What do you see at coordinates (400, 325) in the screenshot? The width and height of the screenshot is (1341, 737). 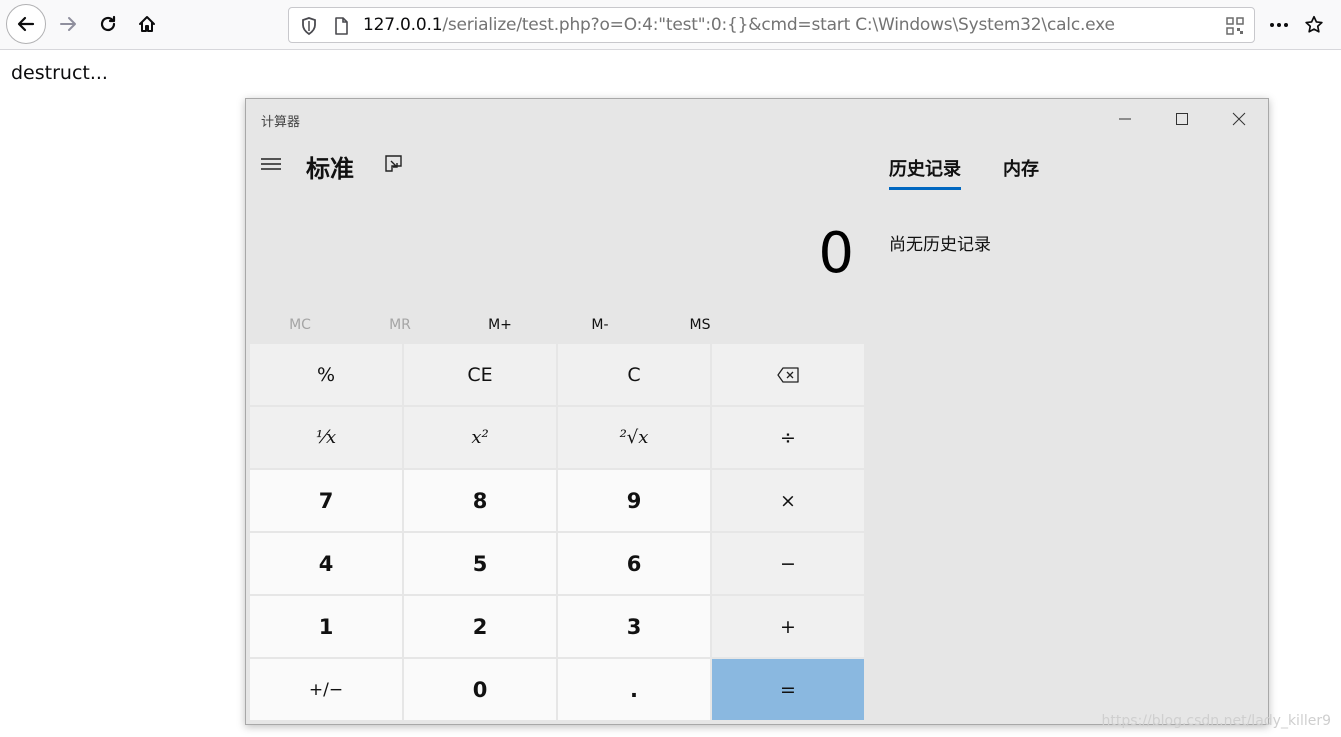 I see `memory-recall-button: MR` at bounding box center [400, 325].